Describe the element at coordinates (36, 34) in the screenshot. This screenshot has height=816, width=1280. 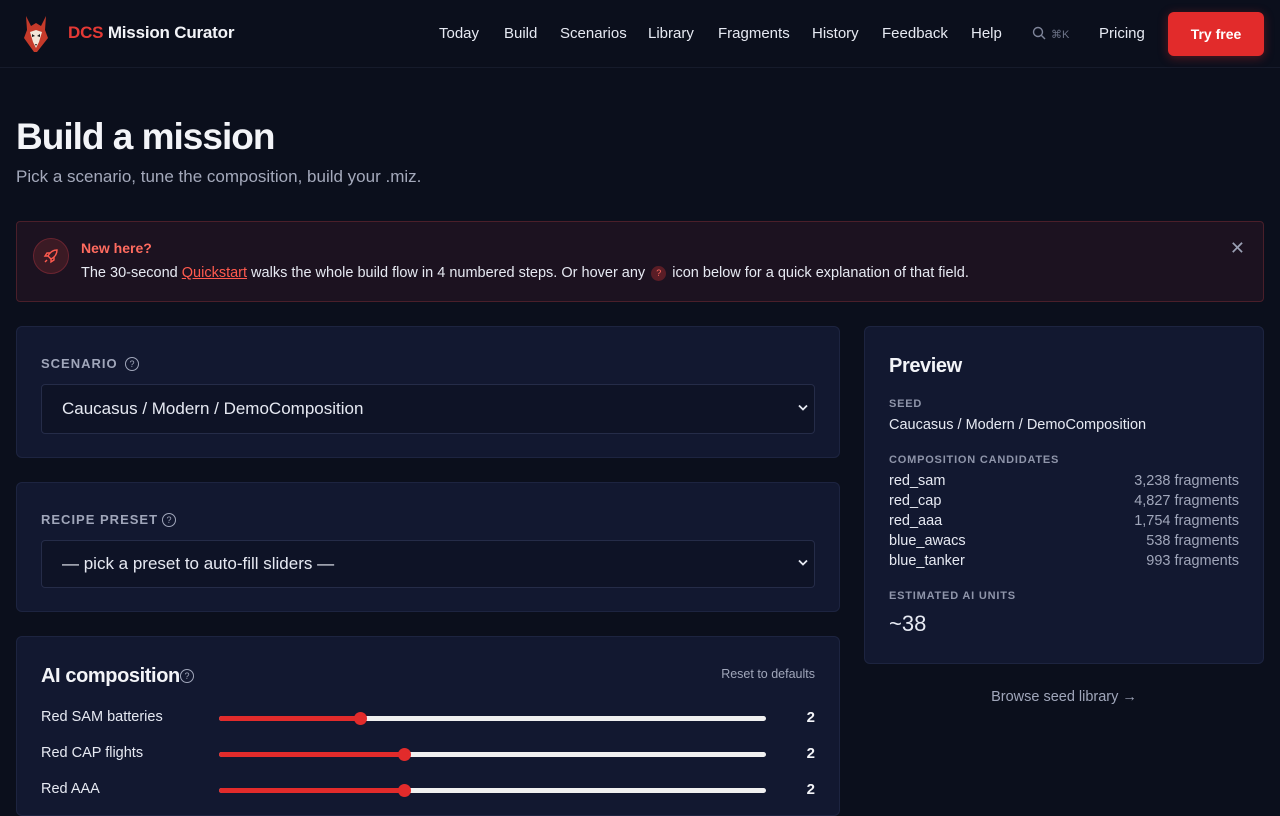
I see `fox-logo-icon` at that location.